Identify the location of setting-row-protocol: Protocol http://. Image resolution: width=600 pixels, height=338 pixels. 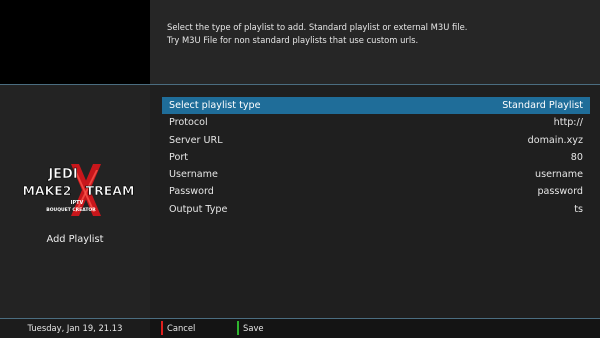
(376, 122).